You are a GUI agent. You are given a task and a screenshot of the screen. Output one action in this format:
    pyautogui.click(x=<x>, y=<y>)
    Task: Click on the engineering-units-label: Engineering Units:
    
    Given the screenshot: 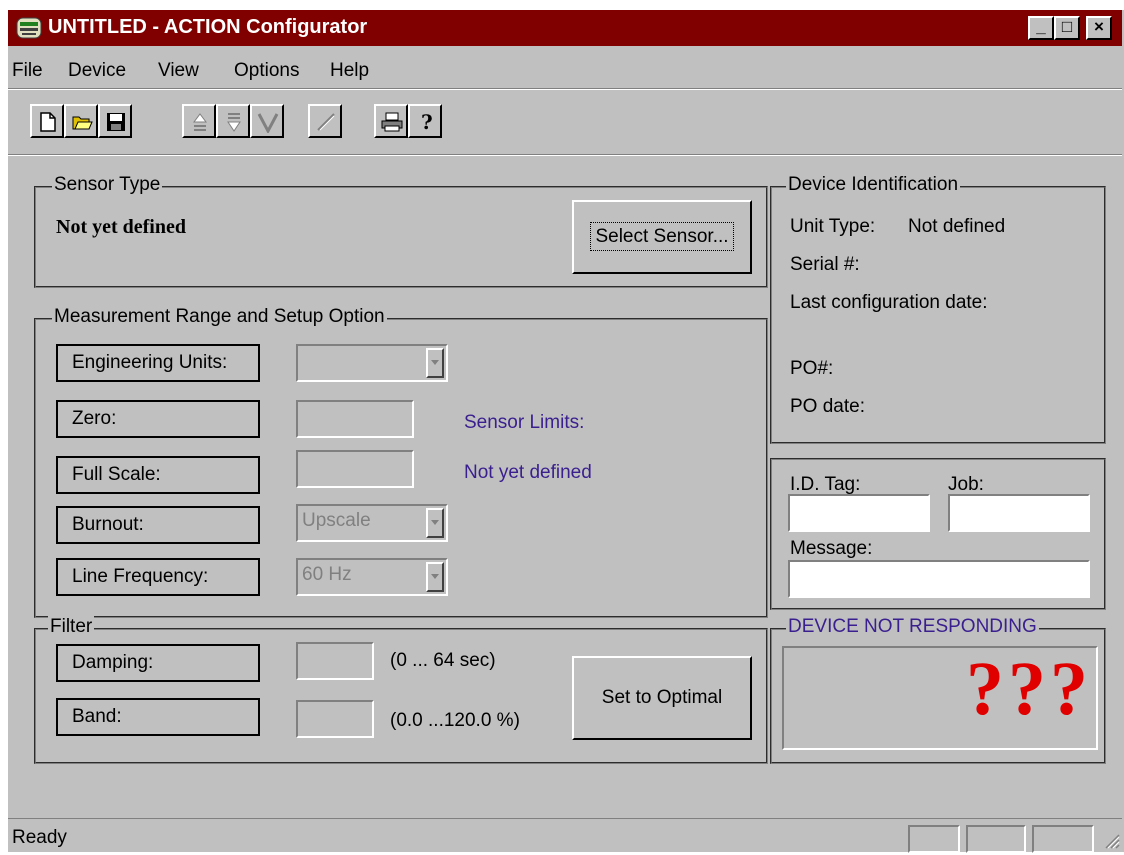 What is the action you would take?
    pyautogui.click(x=158, y=363)
    